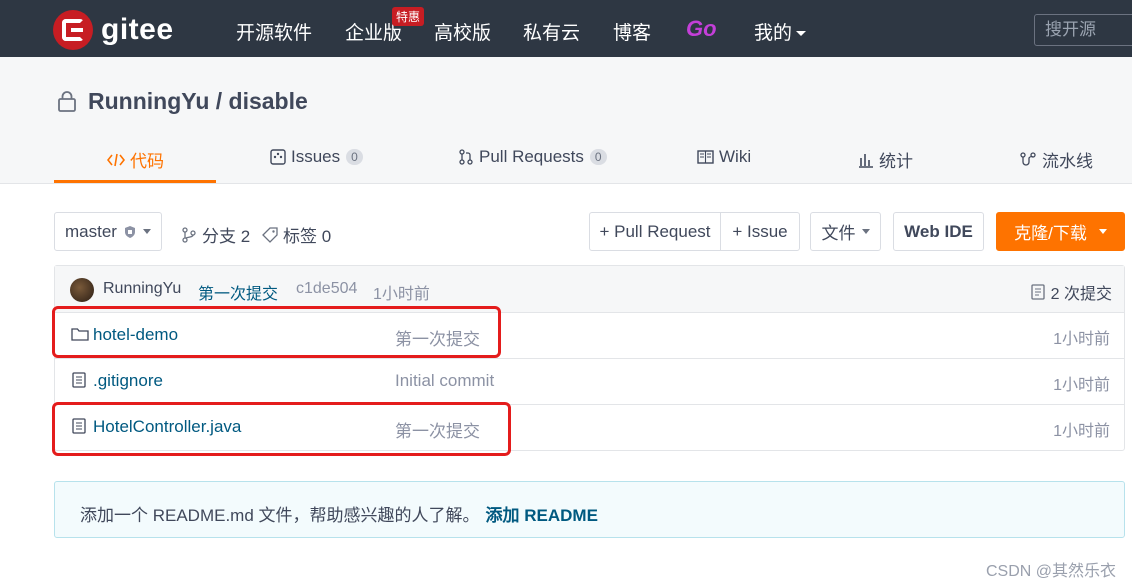 This screenshot has width=1132, height=585. I want to click on tab-code: 代码, so click(135, 159).